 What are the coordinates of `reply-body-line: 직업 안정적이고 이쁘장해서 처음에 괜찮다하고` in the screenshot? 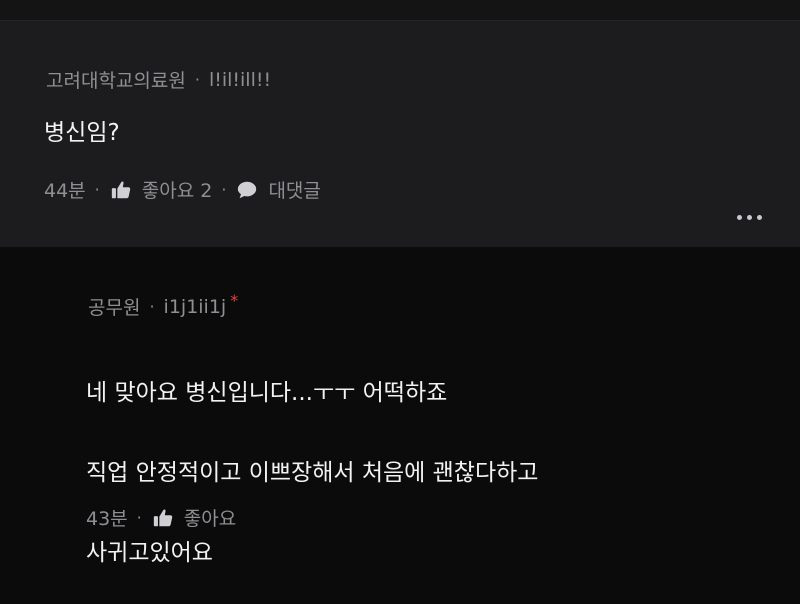 It's located at (312, 473).